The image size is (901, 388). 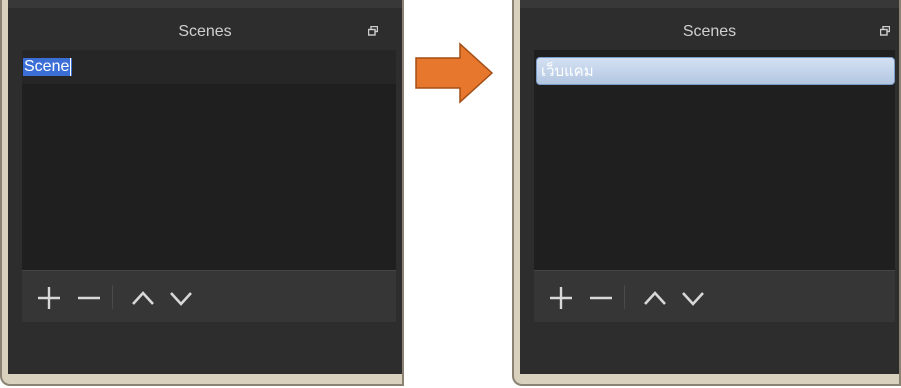 What do you see at coordinates (567, 71) in the screenshot?
I see `scene-name: เว็บแคม` at bounding box center [567, 71].